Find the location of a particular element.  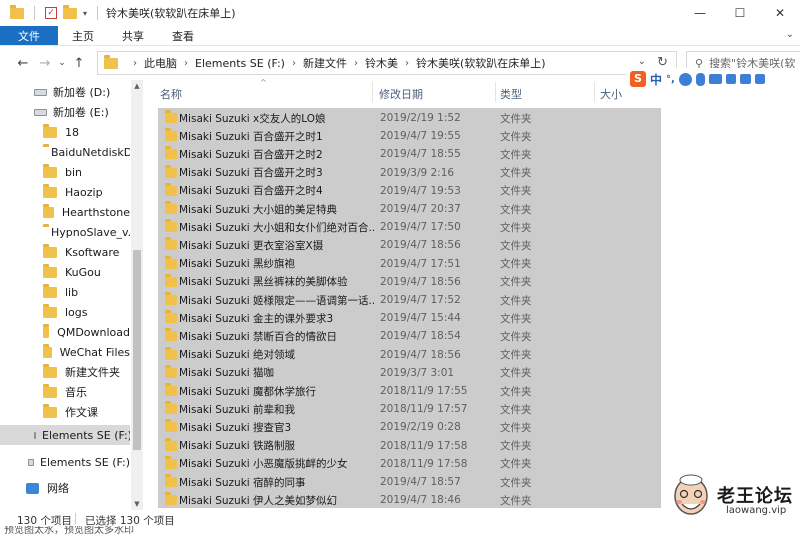

column-header-size: 大小 is located at coordinates (611, 94).